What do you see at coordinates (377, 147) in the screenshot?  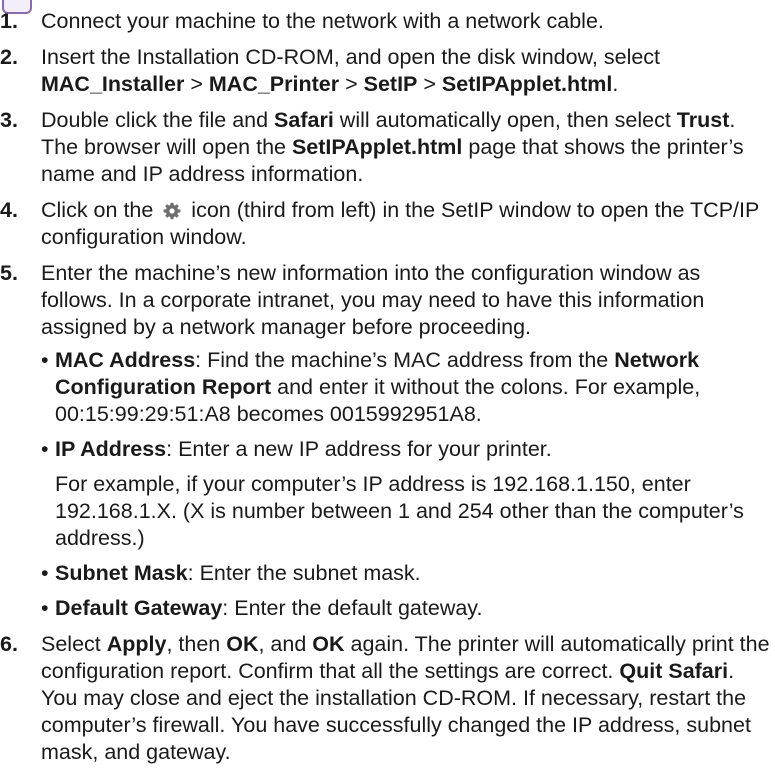 I see `setipapplet-term: SetIPApplet.html` at bounding box center [377, 147].